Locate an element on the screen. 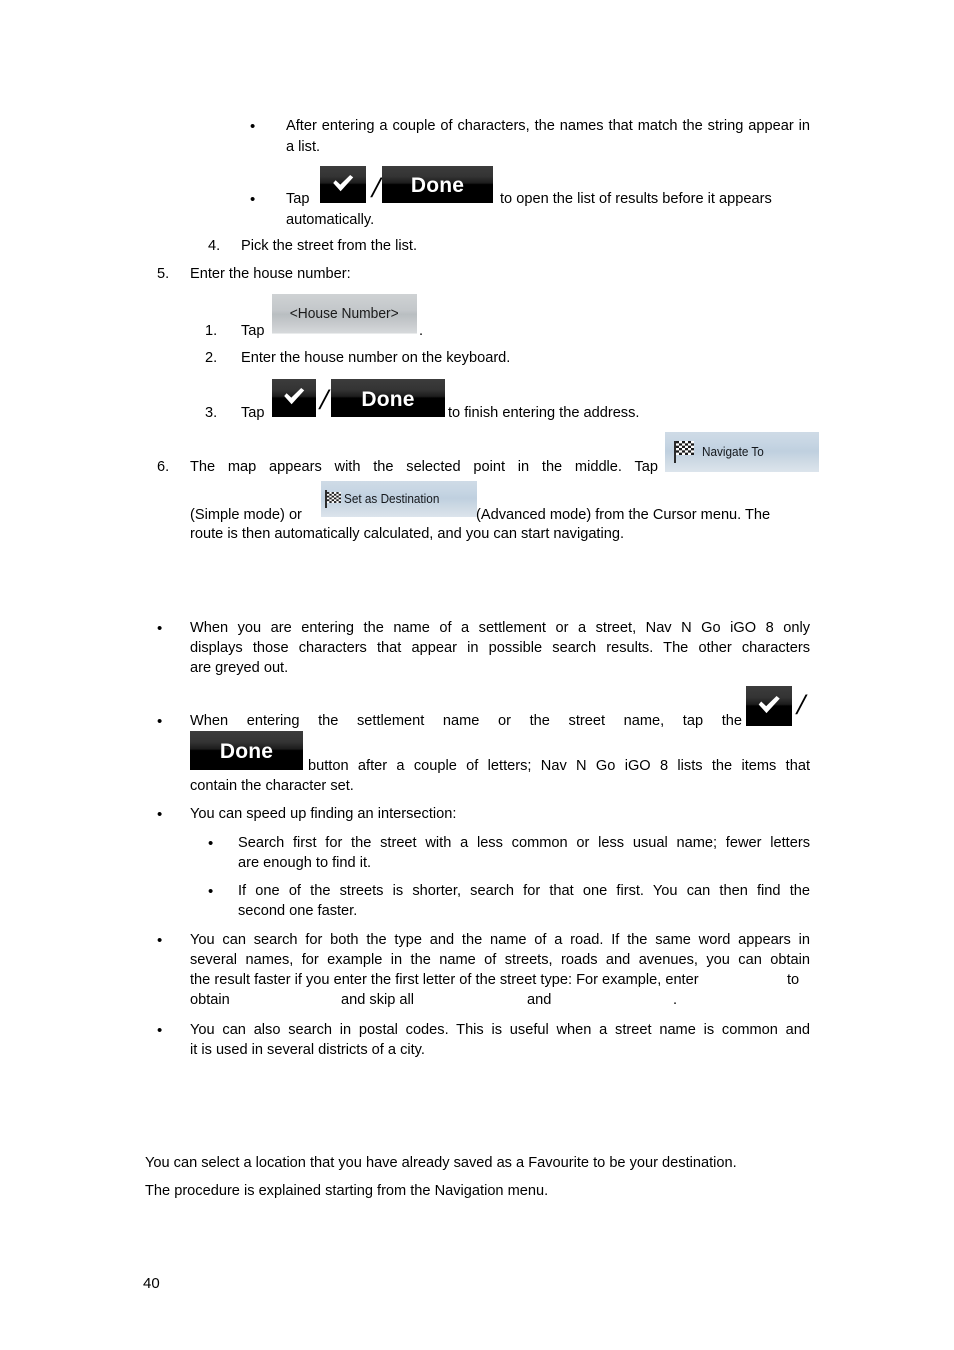 Image resolution: width=954 pixels, height=1350 pixels. step-4-marker: 4. is located at coordinates (214, 246).